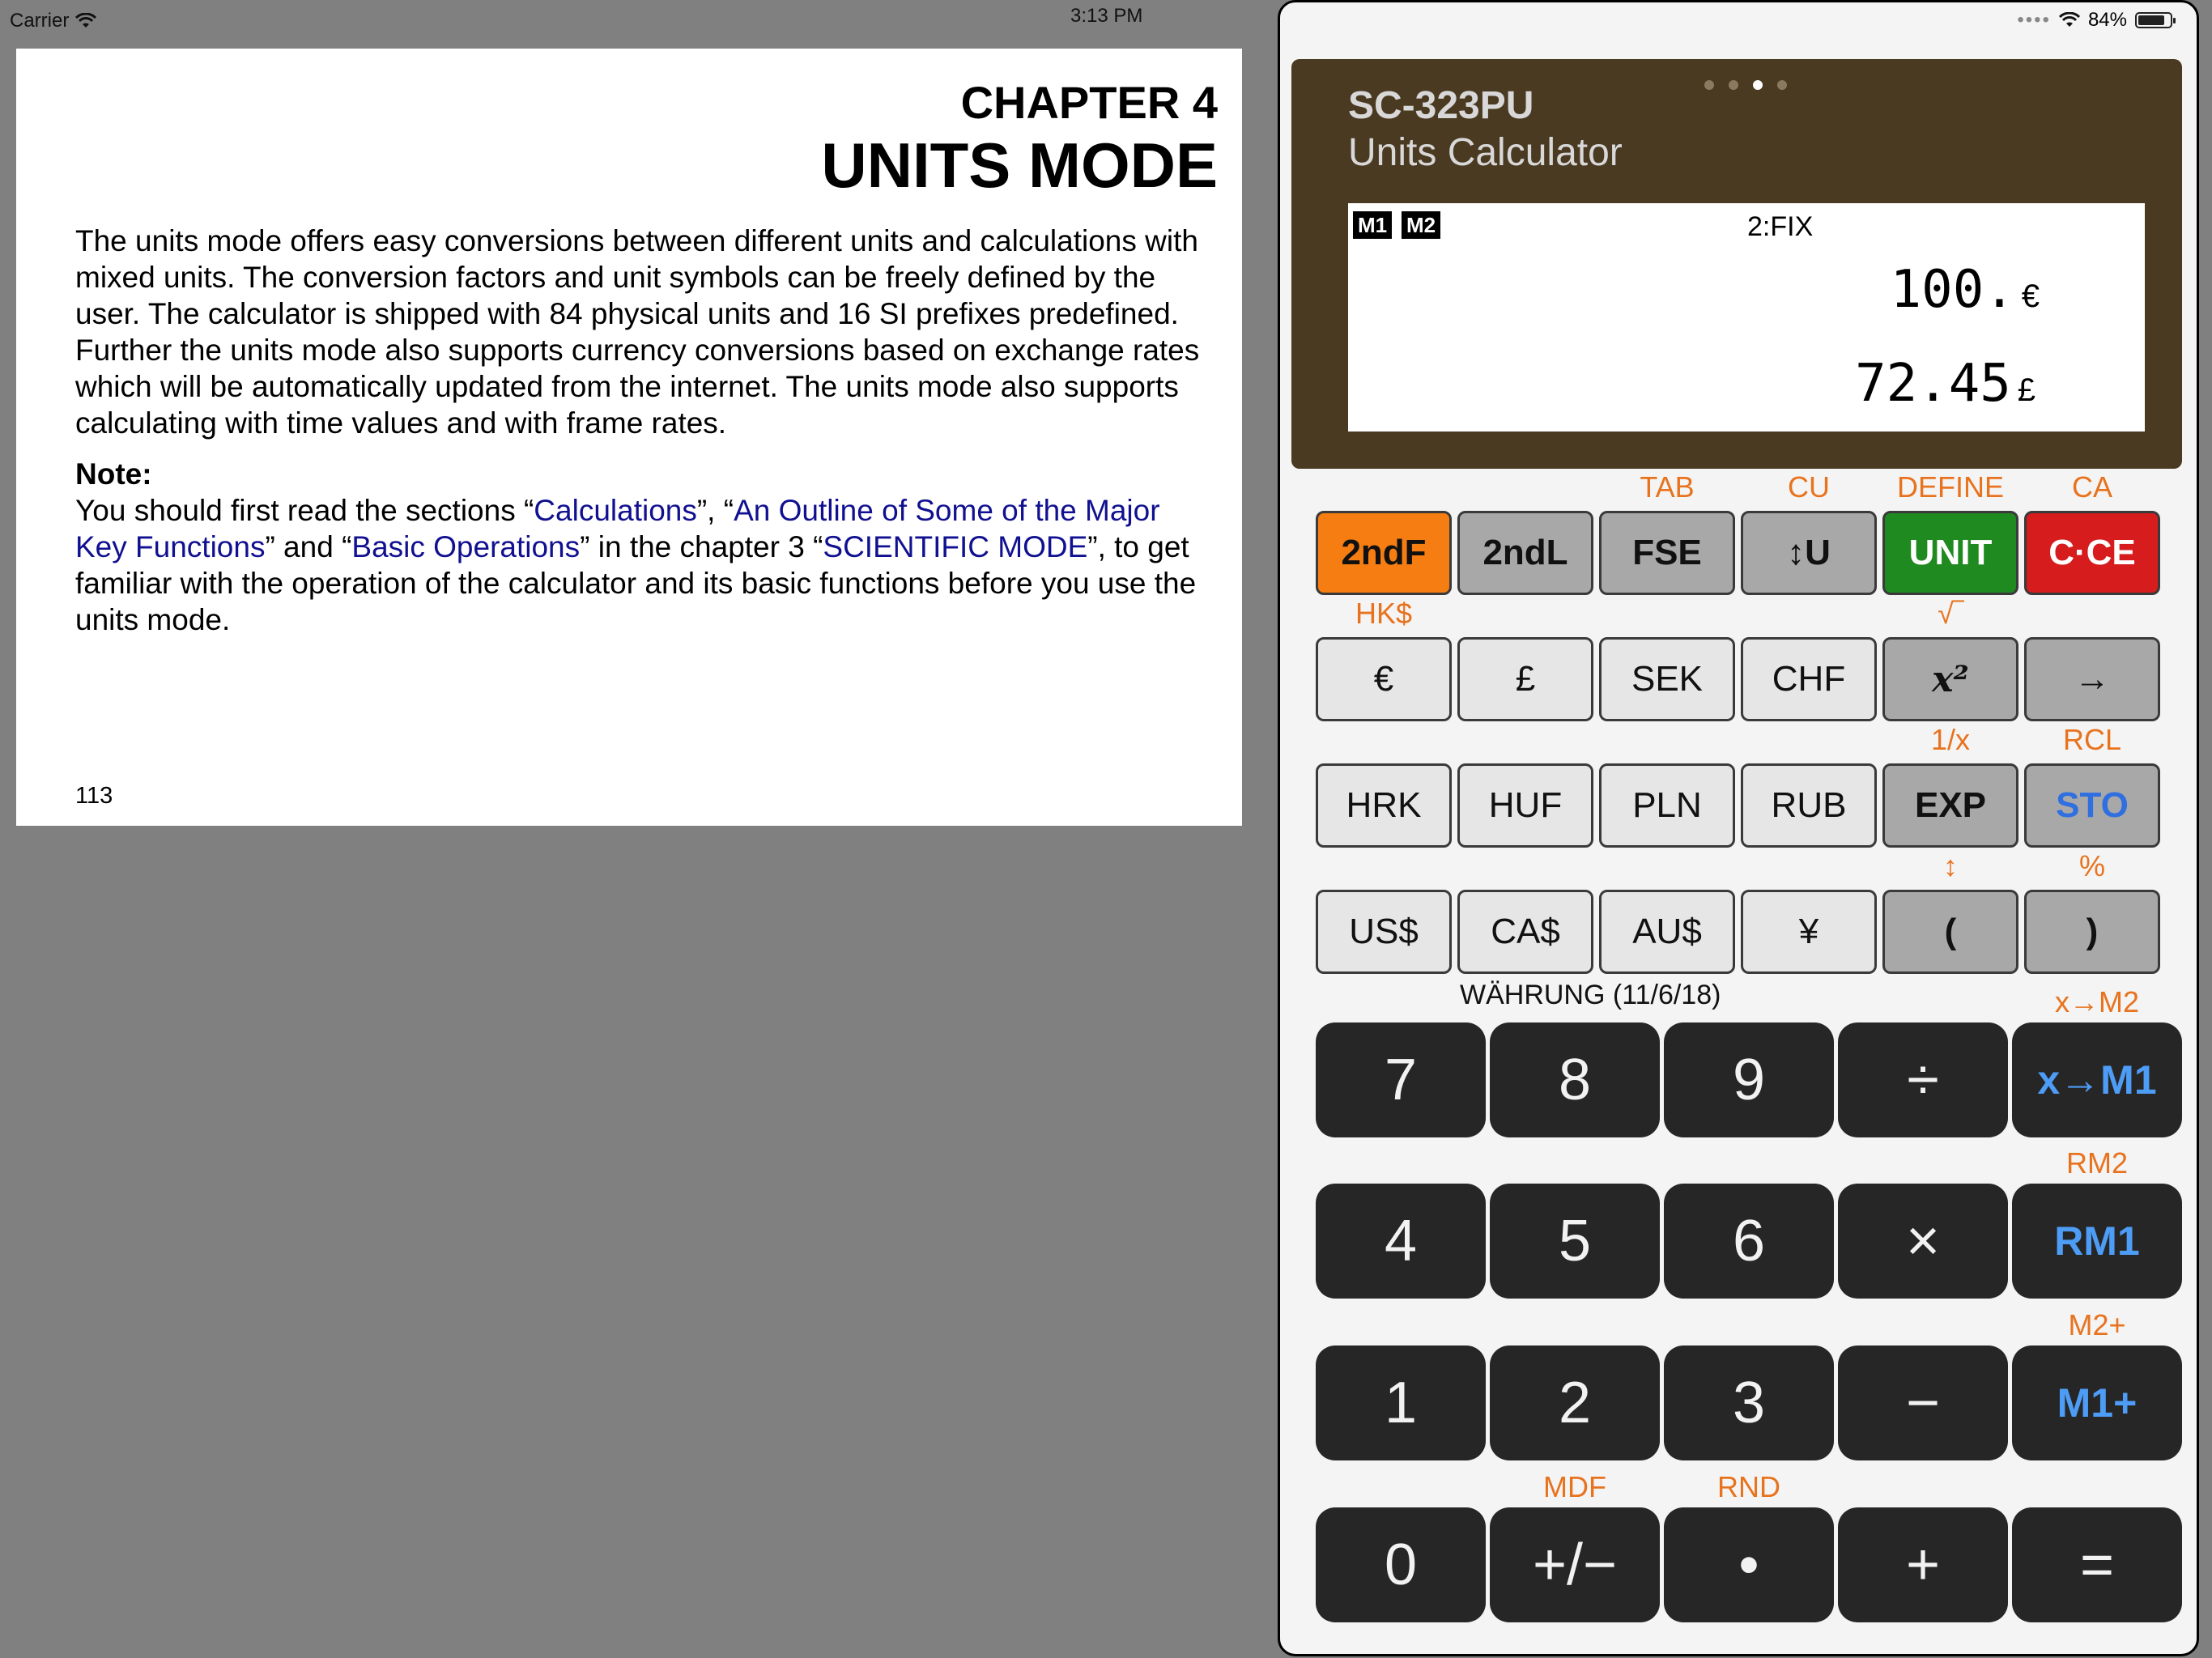  I want to click on sto-key: STO, so click(2092, 805).